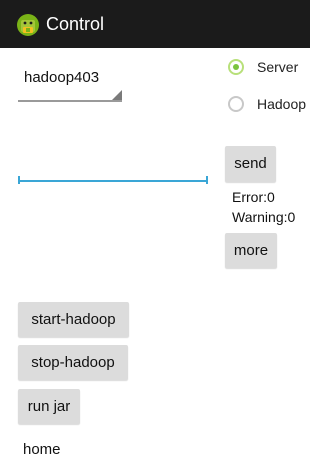 The height and width of the screenshot is (459, 320). Describe the element at coordinates (42, 449) in the screenshot. I see `home-label: home` at that location.